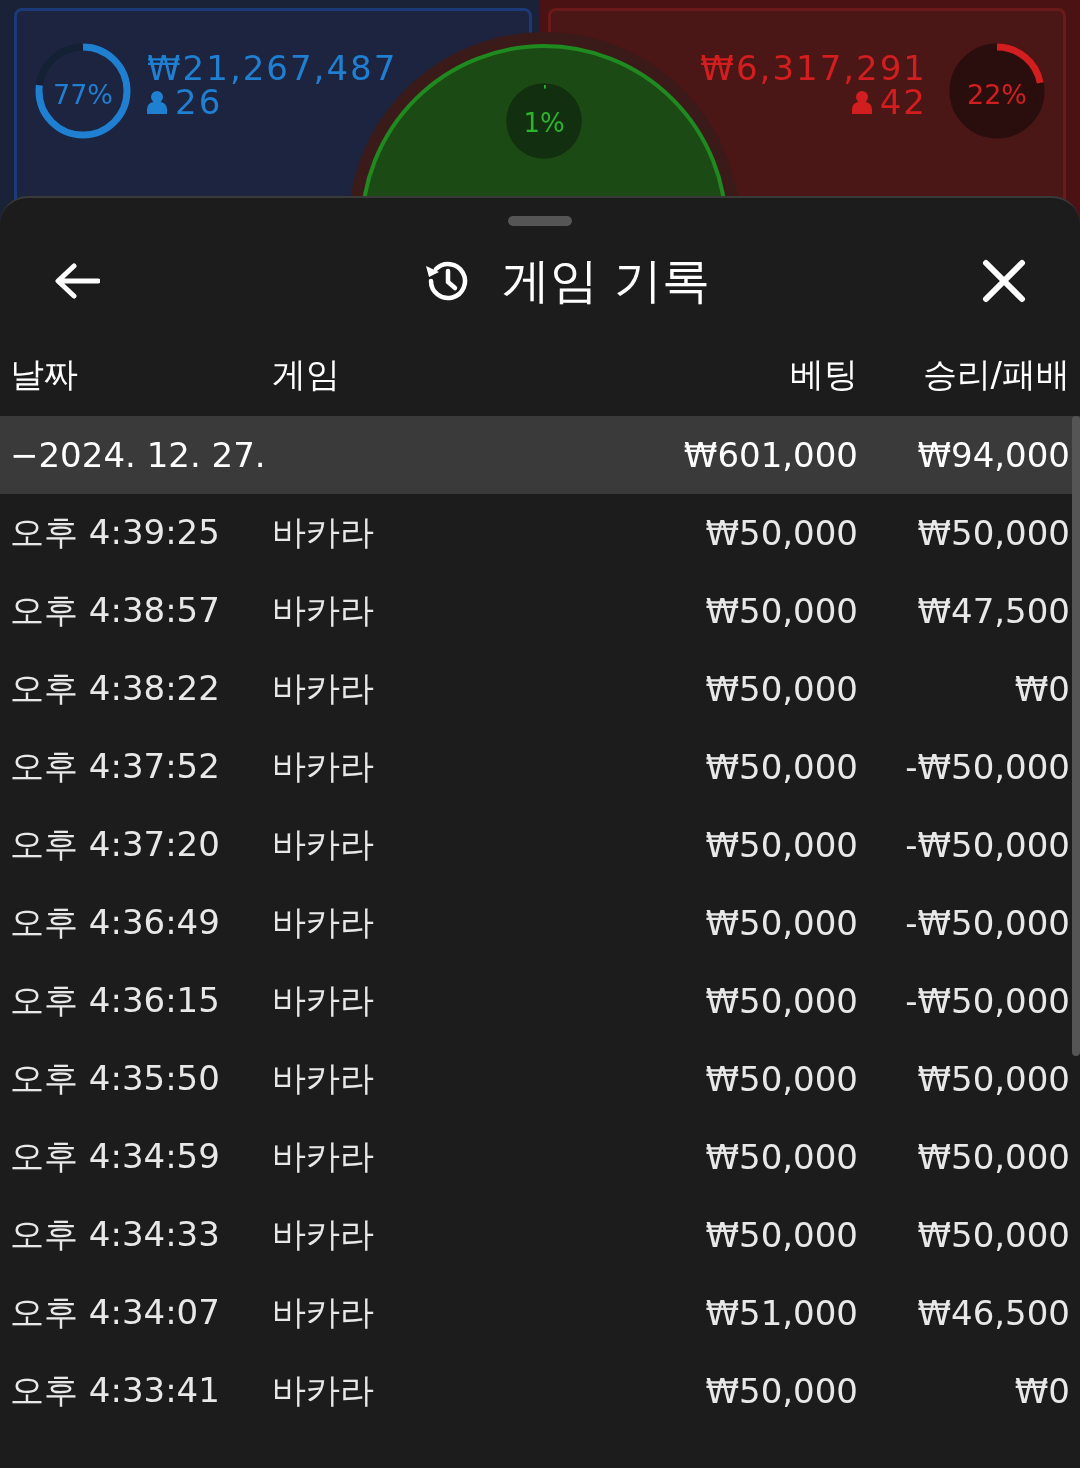  Describe the element at coordinates (115, 688) in the screenshot. I see `table-cell-text: 오후 4:38:22` at that location.